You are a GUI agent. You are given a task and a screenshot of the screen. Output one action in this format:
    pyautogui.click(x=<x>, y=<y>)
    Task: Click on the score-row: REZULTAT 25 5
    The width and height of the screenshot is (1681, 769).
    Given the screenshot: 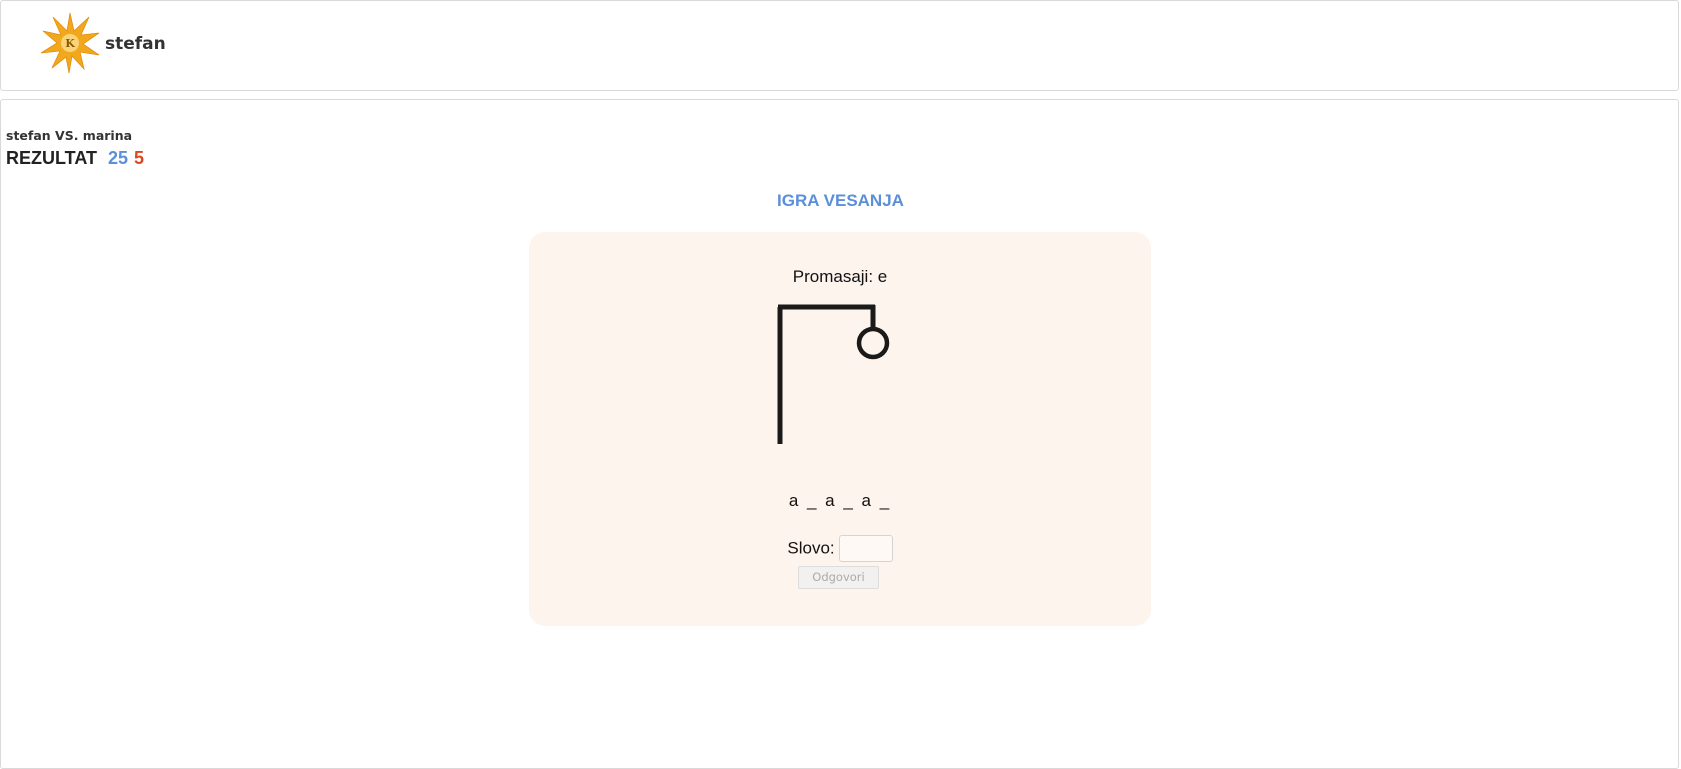 What is the action you would take?
    pyautogui.click(x=75, y=158)
    